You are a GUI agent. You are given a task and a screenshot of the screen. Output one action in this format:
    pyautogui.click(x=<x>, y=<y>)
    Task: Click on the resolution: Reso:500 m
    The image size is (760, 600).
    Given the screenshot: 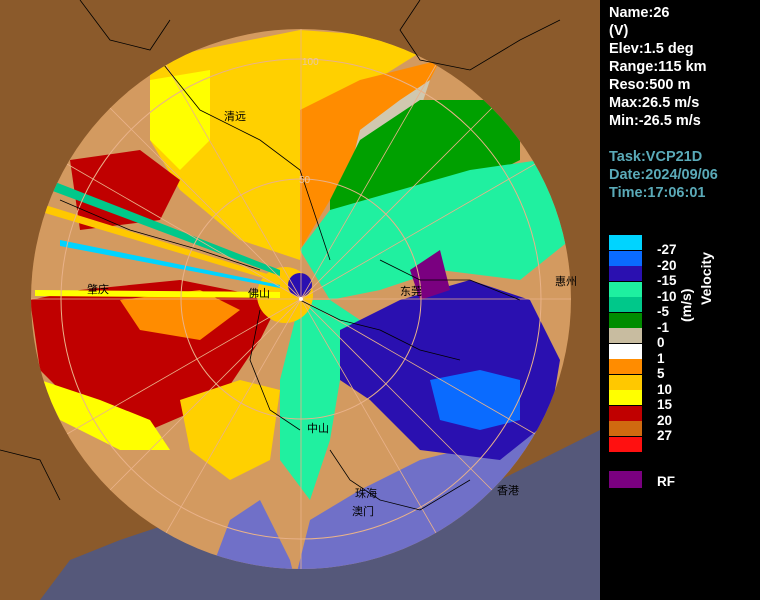 What is the action you would take?
    pyautogui.click(x=650, y=85)
    